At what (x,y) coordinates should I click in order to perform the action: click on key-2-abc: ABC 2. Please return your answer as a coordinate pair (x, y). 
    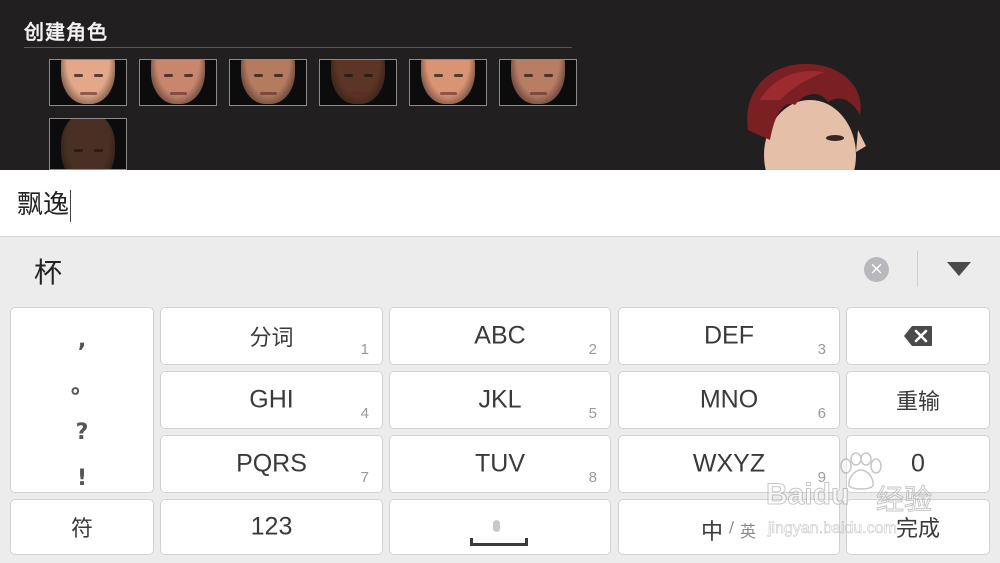
    Looking at the image, I should click on (500, 336).